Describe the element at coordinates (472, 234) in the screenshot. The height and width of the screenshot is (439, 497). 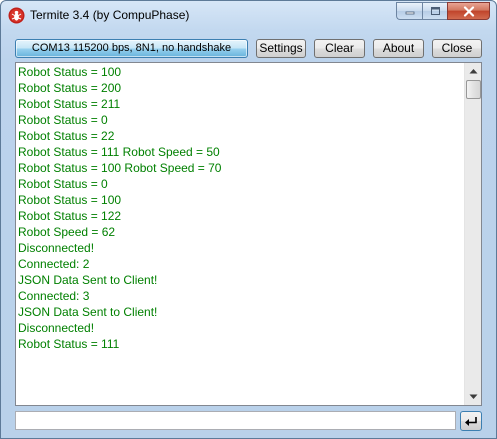
I see `vertical-scrollbar` at that location.